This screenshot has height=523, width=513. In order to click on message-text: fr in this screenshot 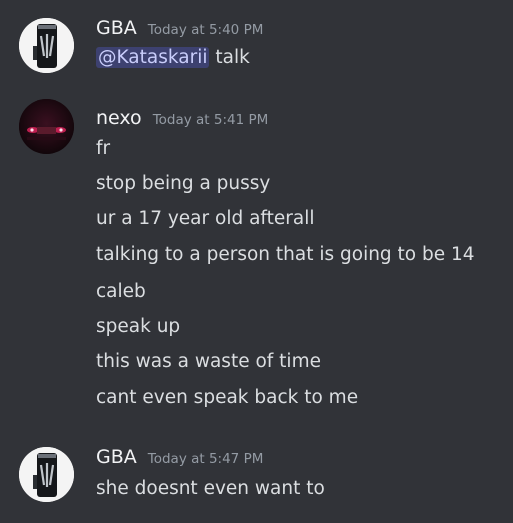, I will do `click(103, 148)`.